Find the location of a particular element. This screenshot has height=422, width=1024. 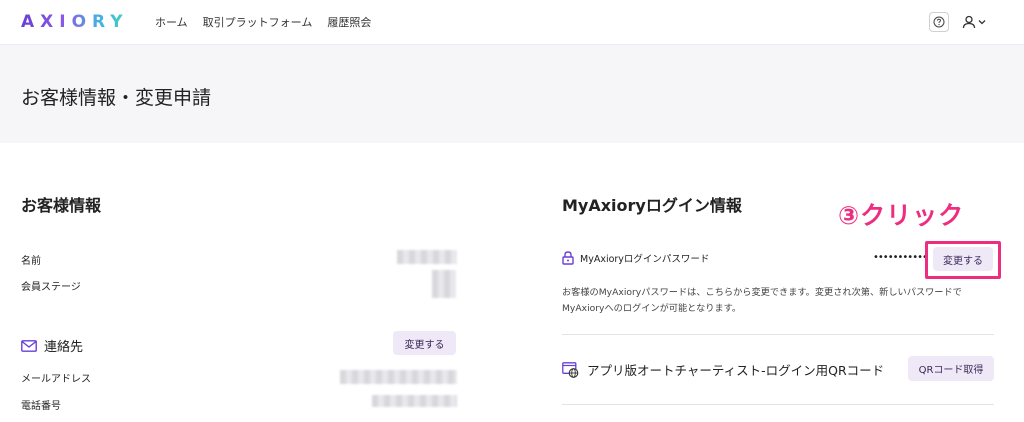

contact-title: 連絡先 is located at coordinates (64, 347).